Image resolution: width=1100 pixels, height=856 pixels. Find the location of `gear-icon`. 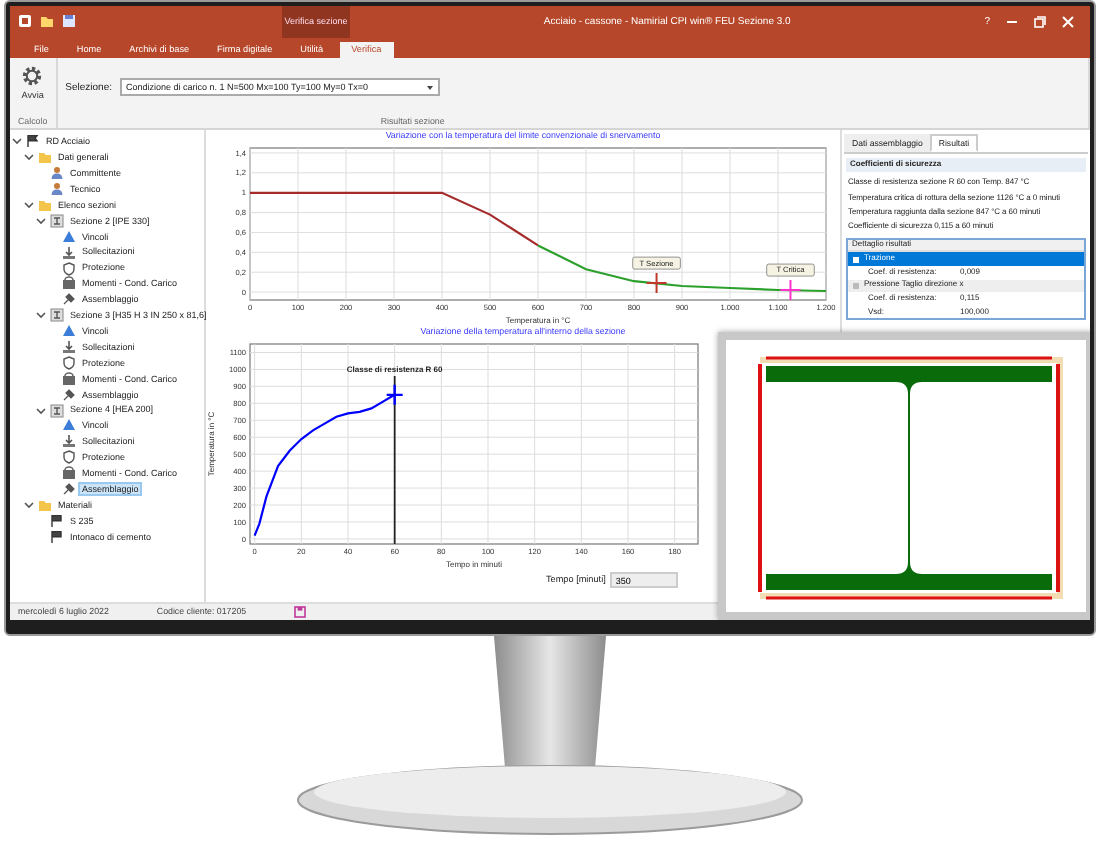

gear-icon is located at coordinates (32, 76).